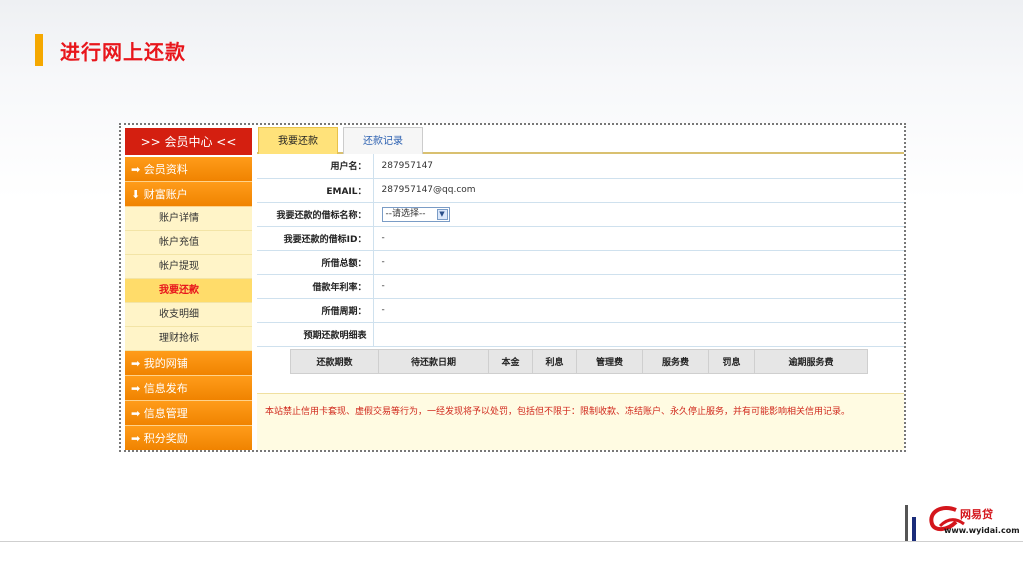  Describe the element at coordinates (912, 523) in the screenshot. I see `footer-accent-bars` at that location.